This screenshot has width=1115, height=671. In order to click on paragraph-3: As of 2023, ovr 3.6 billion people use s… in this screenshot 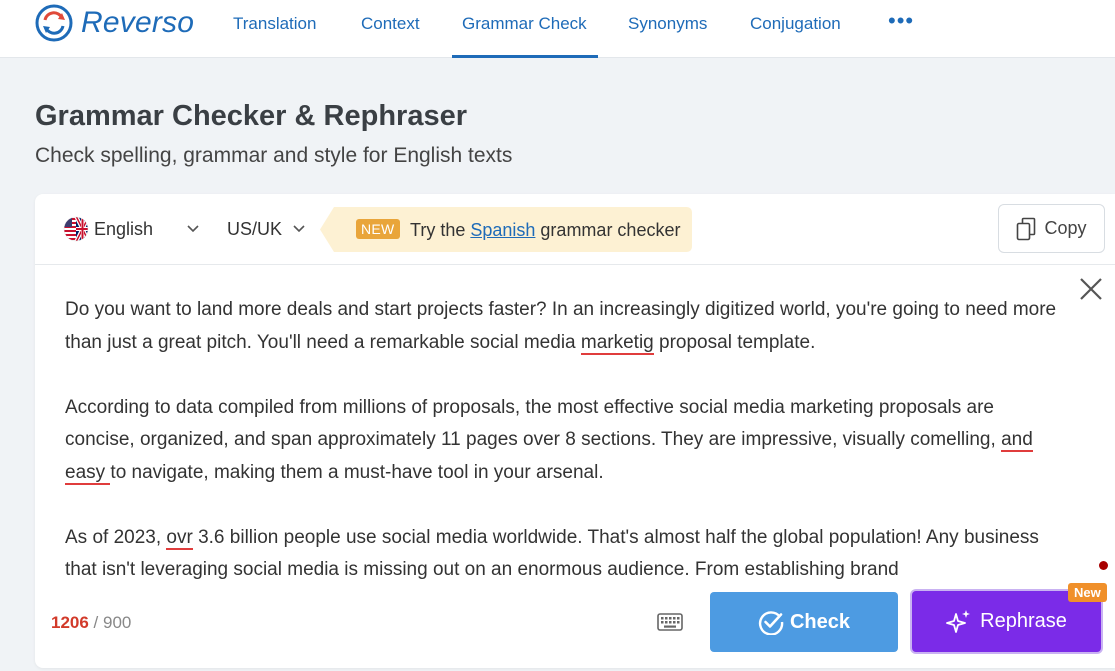, I will do `click(565, 551)`.